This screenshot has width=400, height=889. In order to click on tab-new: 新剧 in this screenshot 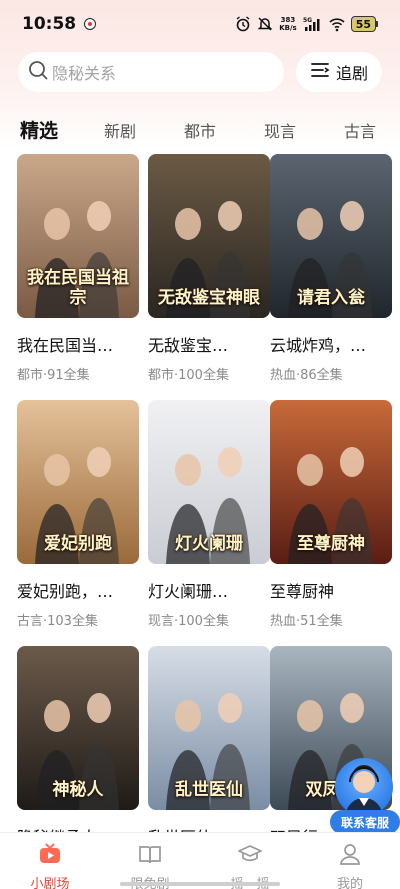, I will do `click(120, 130)`.